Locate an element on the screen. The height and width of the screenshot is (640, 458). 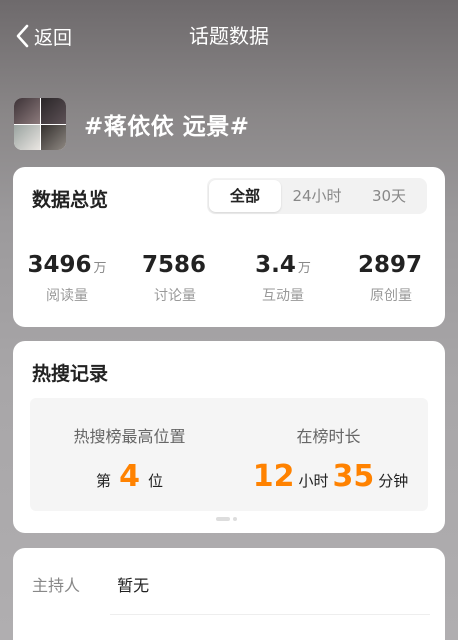
host-key: 主持人 is located at coordinates (56, 585).